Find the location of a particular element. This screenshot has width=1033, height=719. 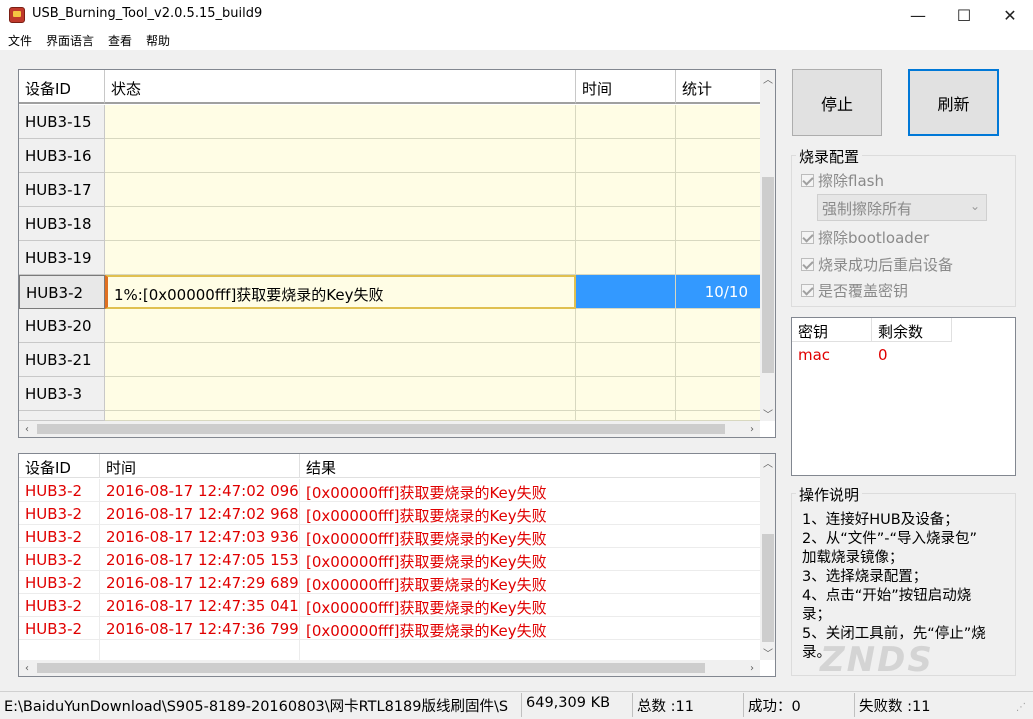

instruction-line: 加载烧录镜像； is located at coordinates (853, 558).